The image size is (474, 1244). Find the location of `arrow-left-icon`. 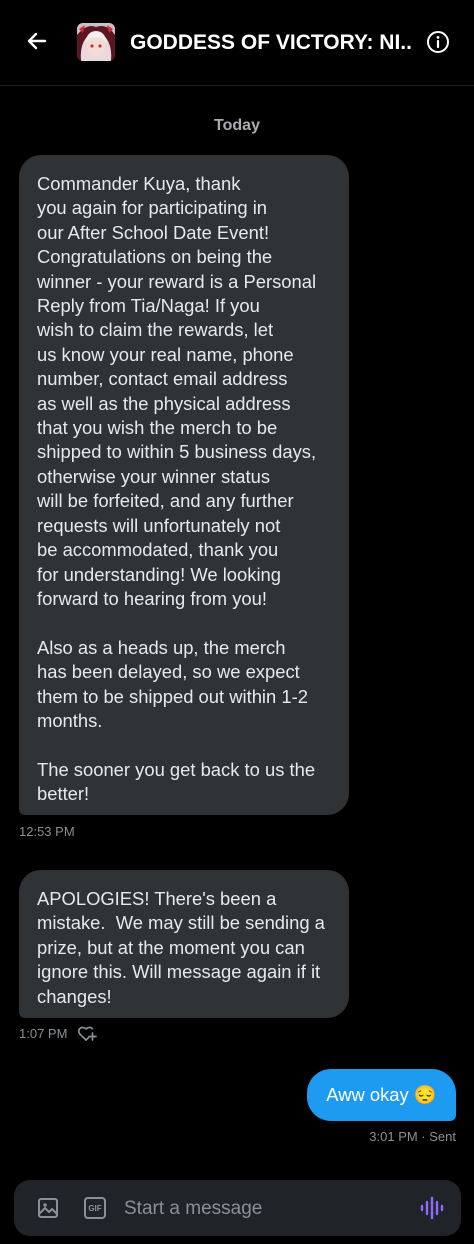

arrow-left-icon is located at coordinates (37, 41).